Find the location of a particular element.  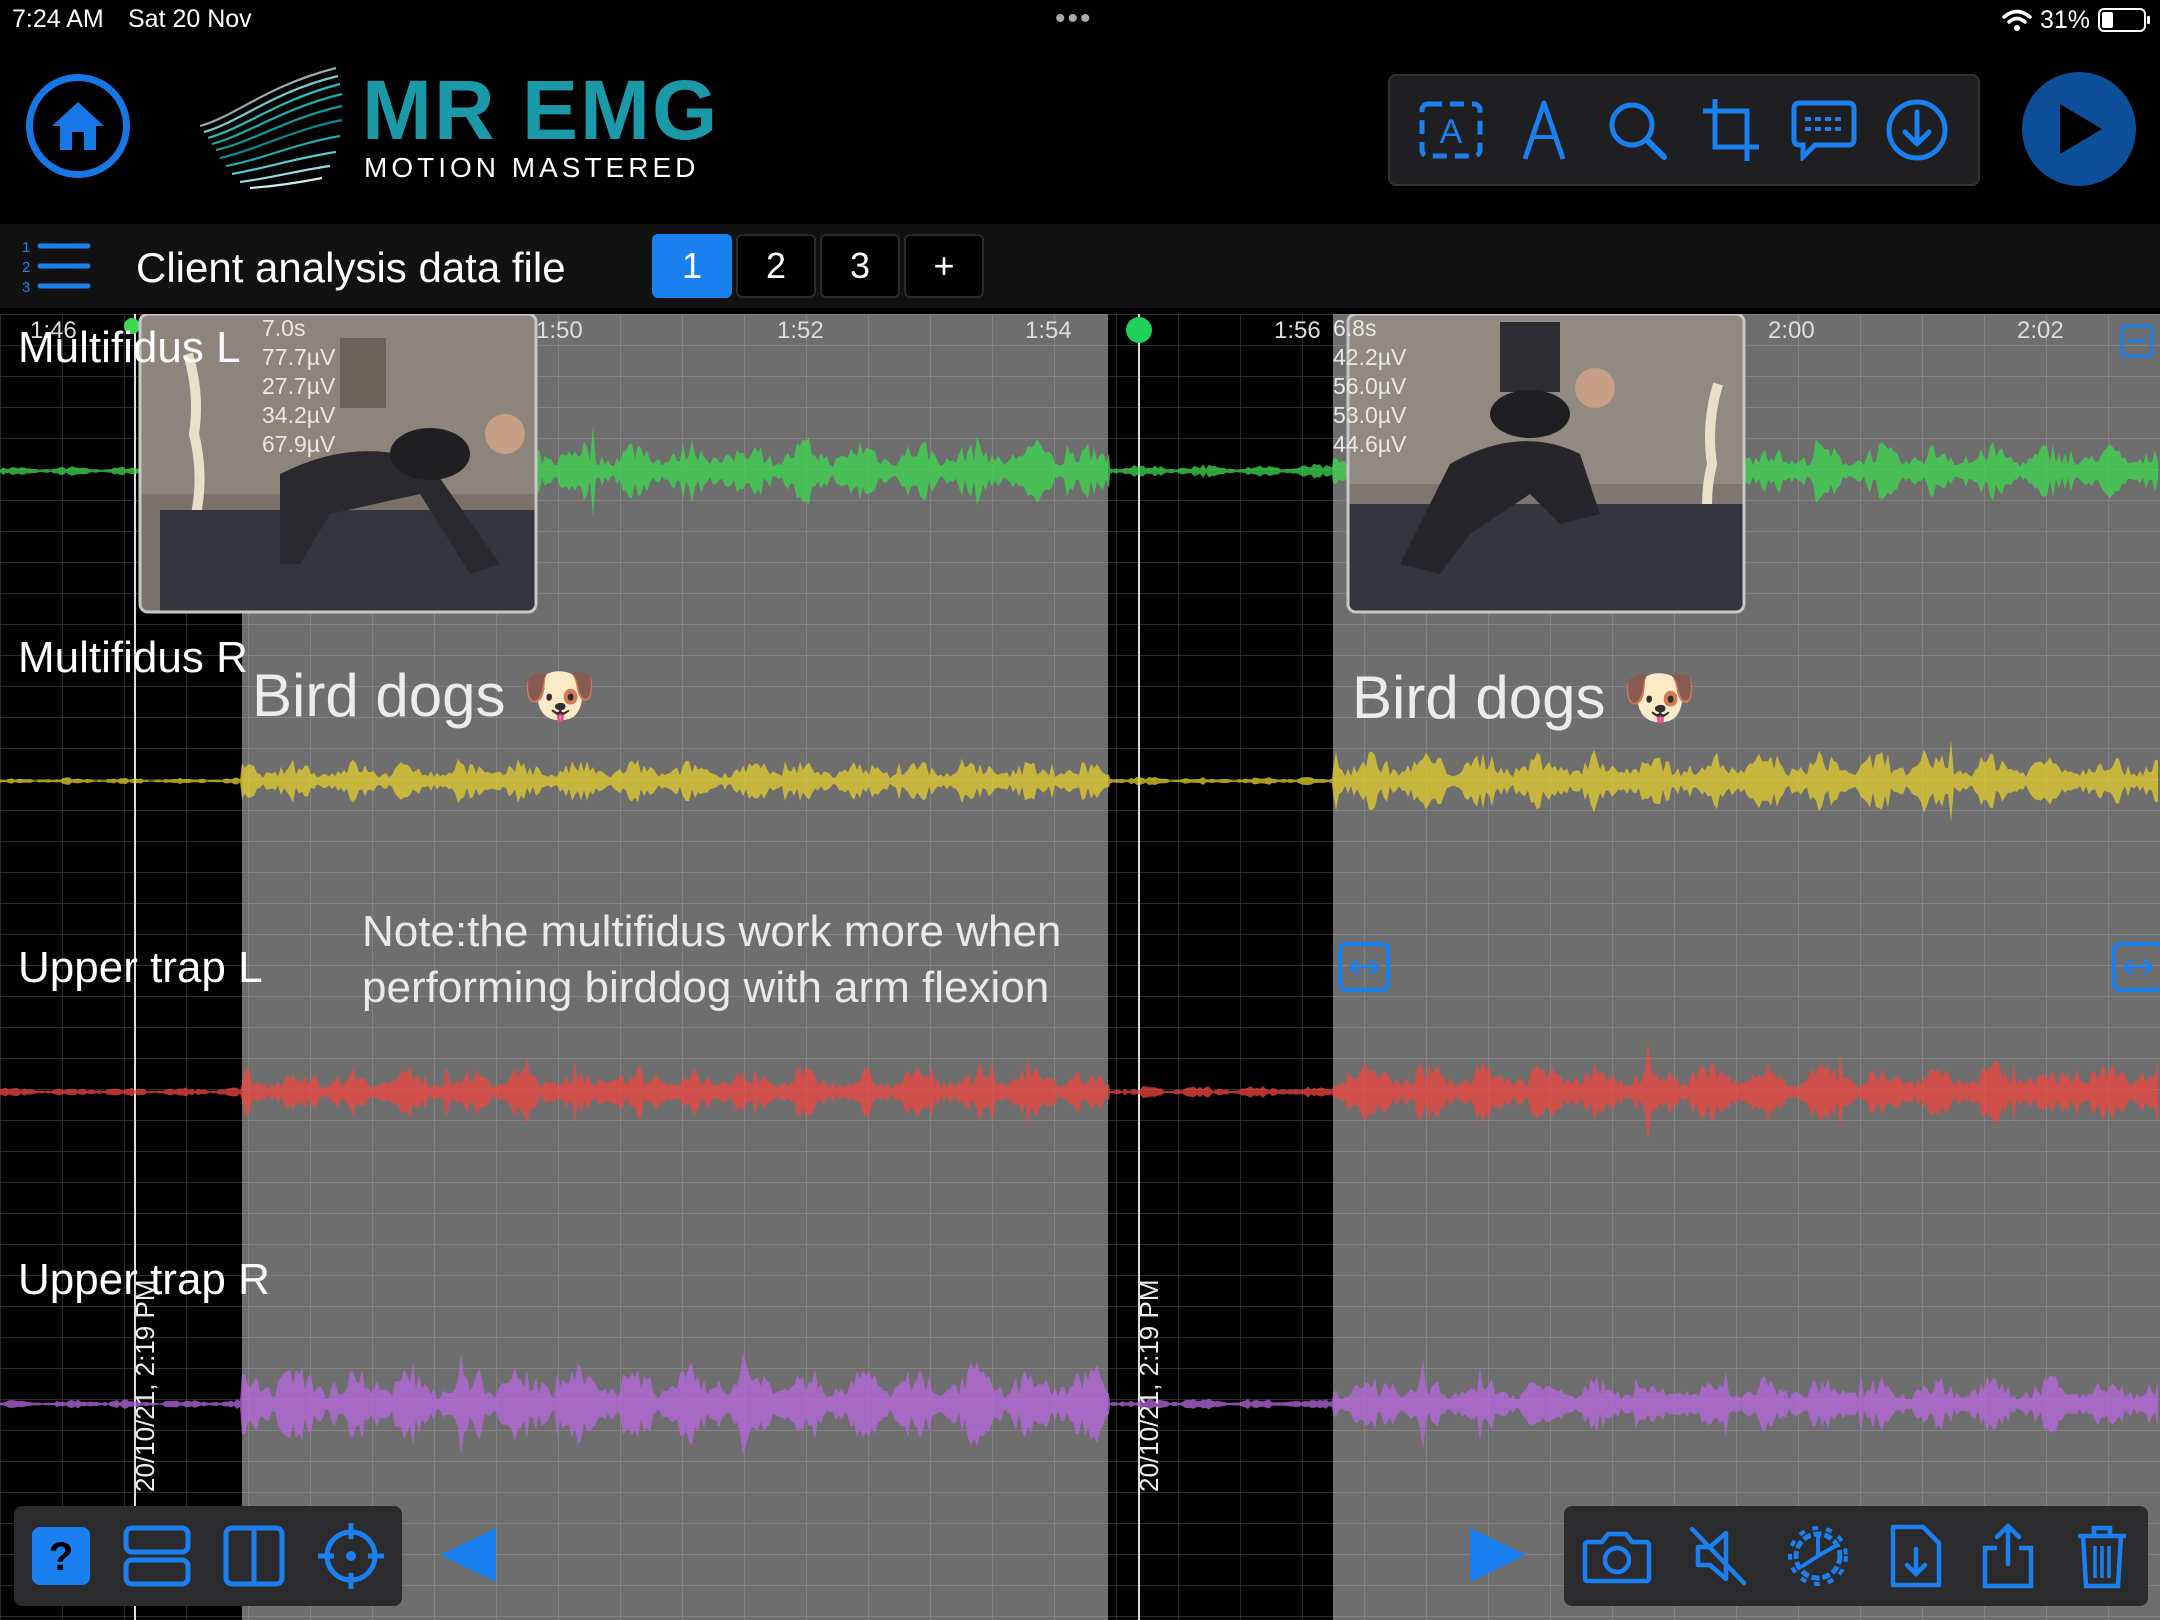

segment-2-stats: 6.8s 42.2µV 56.0µV 53.0µV 44.6µV is located at coordinates (1369, 386).